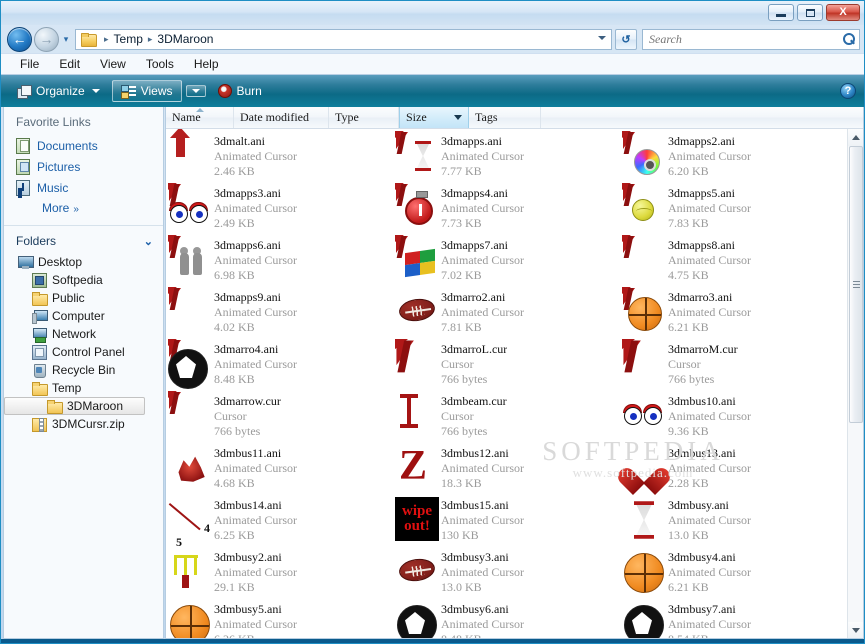  What do you see at coordinates (279, 311) in the screenshot?
I see `file-item: 3dmapps9.ani Animated Cursor 4.02 KB` at bounding box center [279, 311].